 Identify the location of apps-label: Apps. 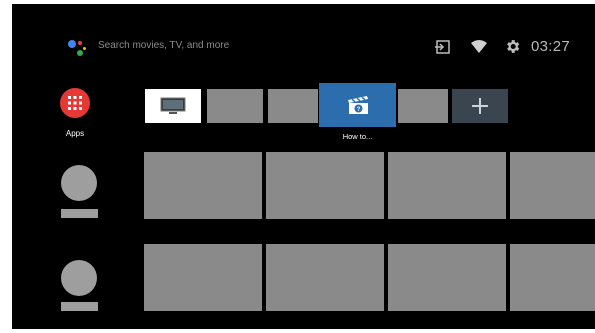
(75, 133).